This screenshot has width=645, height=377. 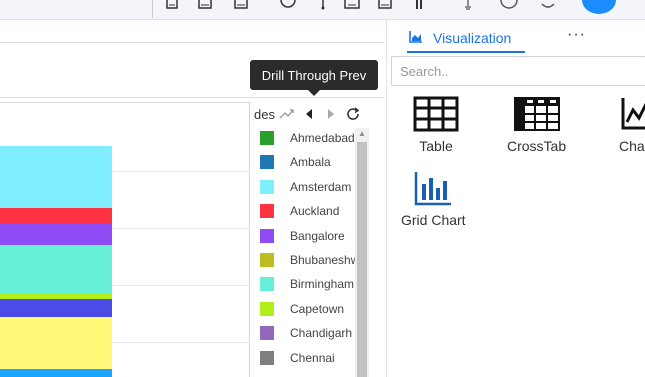 I want to click on search-field, so click(x=518, y=71).